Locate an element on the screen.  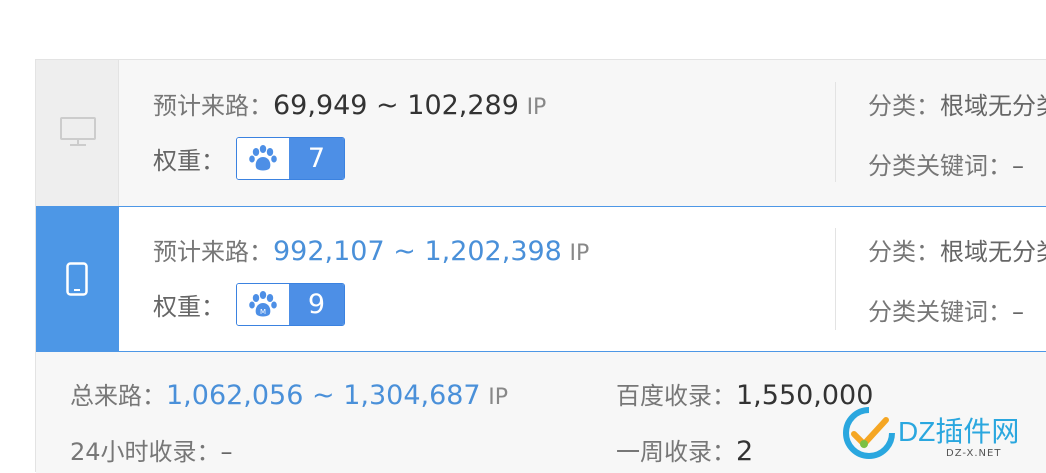
watermark-text: DZ插件网 is located at coordinates (959, 431).